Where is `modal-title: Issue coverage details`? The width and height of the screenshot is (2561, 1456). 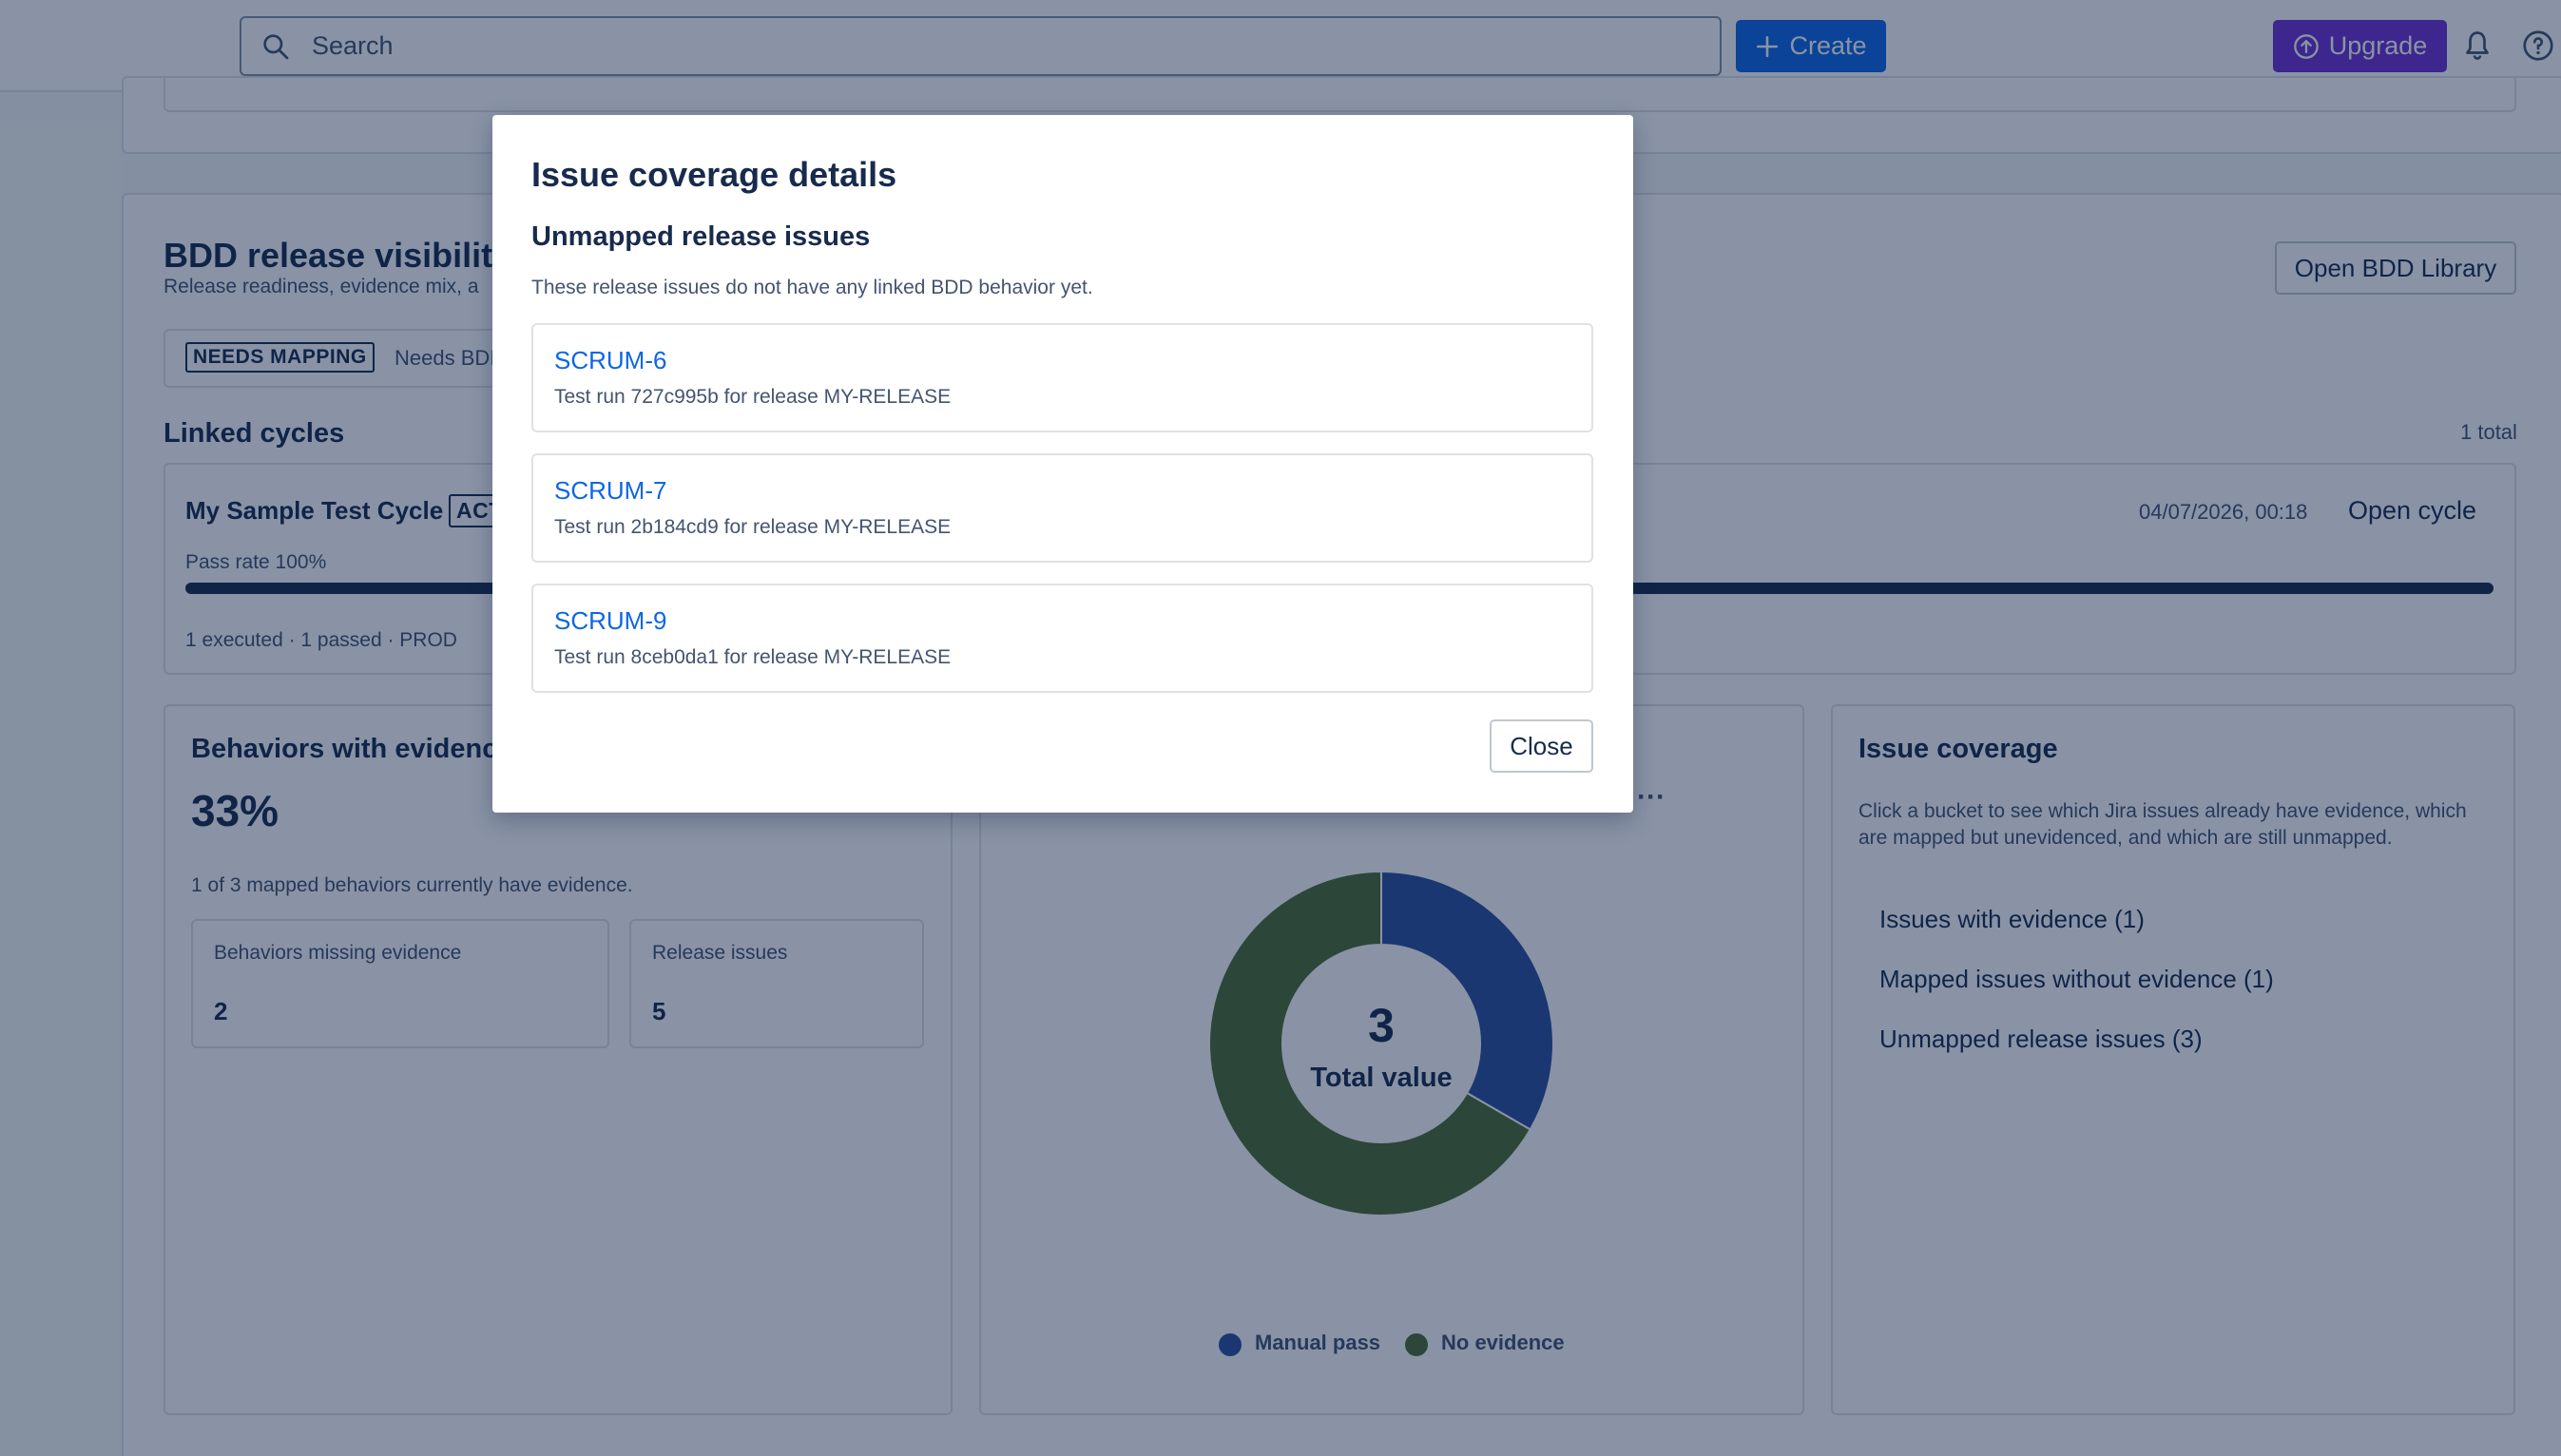 modal-title: Issue coverage details is located at coordinates (714, 174).